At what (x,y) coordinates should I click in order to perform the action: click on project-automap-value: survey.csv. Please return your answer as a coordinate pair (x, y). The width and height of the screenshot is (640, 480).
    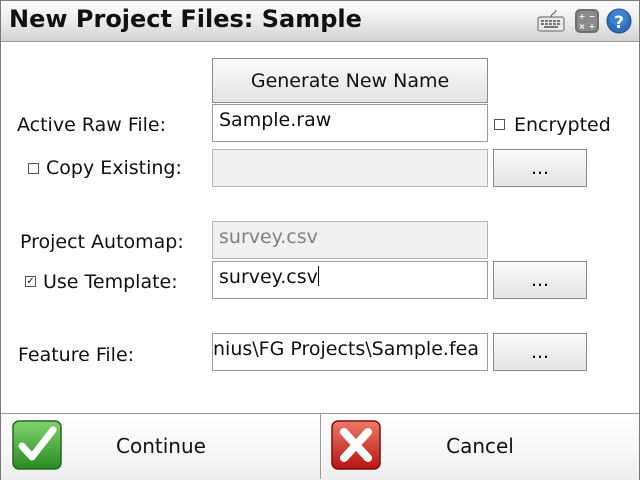
    Looking at the image, I should click on (268, 237).